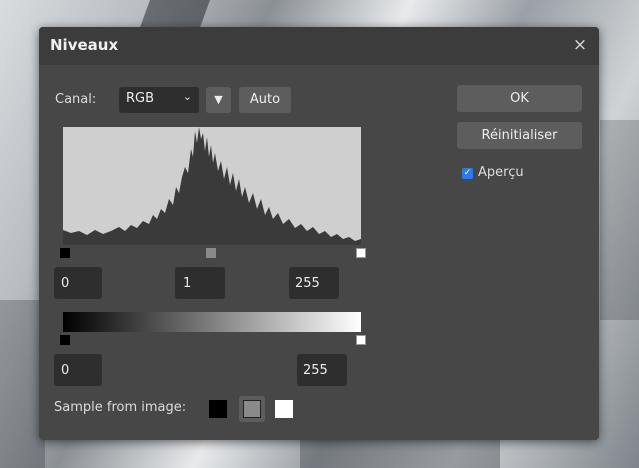  I want to click on histogram-fill, so click(212, 186).